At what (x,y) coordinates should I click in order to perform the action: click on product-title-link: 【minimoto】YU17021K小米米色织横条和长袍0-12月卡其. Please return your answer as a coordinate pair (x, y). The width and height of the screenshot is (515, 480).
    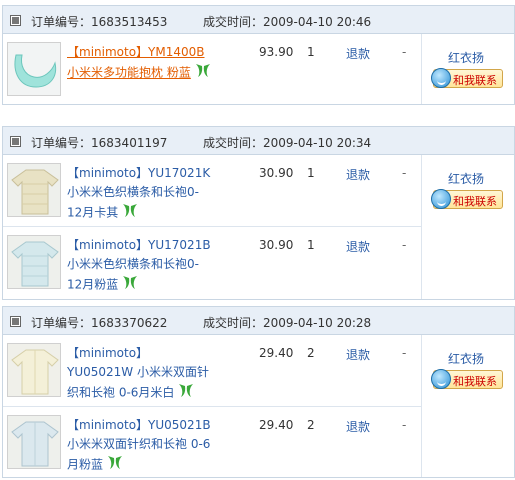
    Looking at the image, I should click on (140, 194).